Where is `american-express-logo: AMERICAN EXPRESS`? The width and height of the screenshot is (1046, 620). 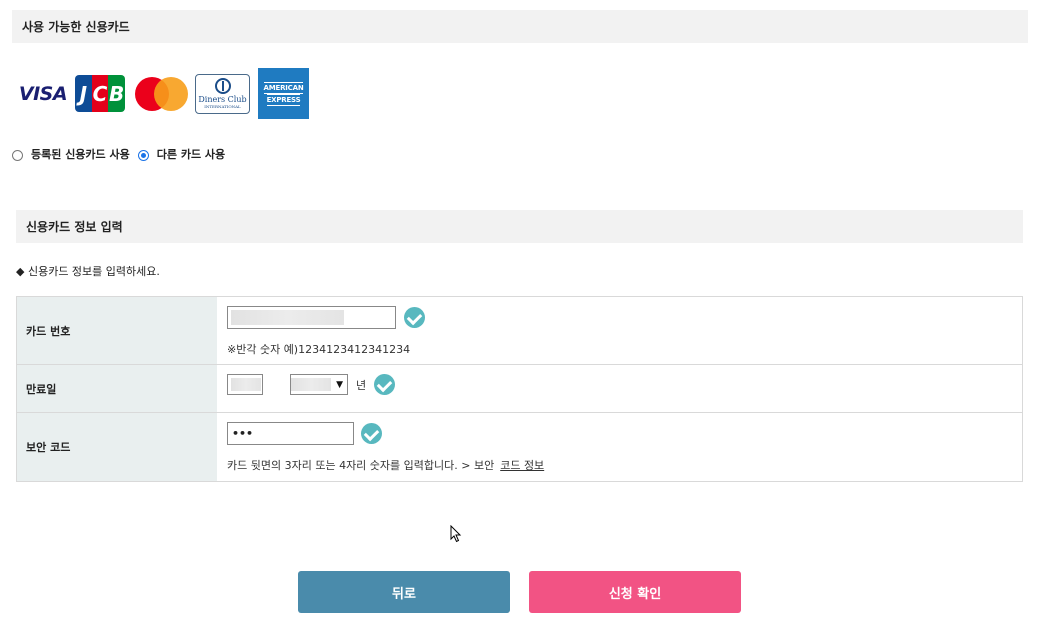 american-express-logo: AMERICAN EXPRESS is located at coordinates (283, 93).